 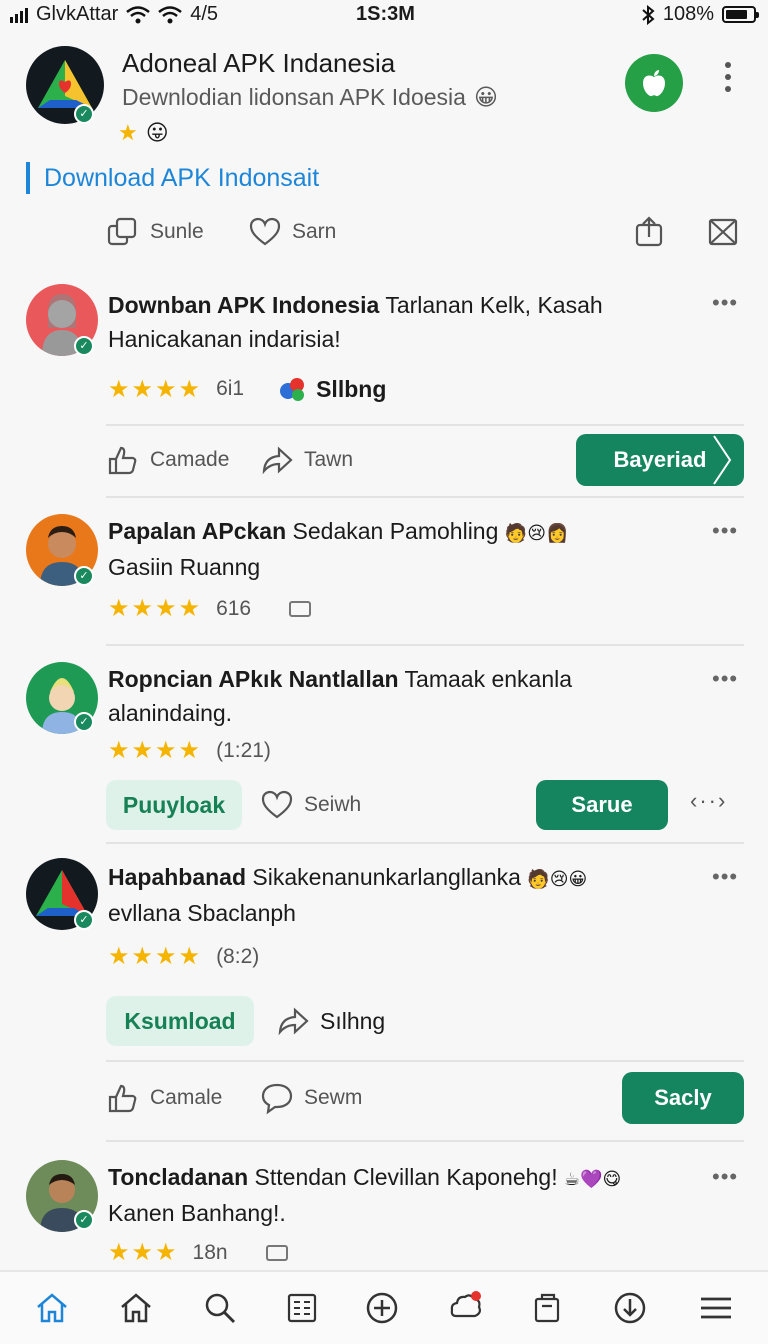 What do you see at coordinates (164, 1098) in the screenshot?
I see `comment-action: Camale` at bounding box center [164, 1098].